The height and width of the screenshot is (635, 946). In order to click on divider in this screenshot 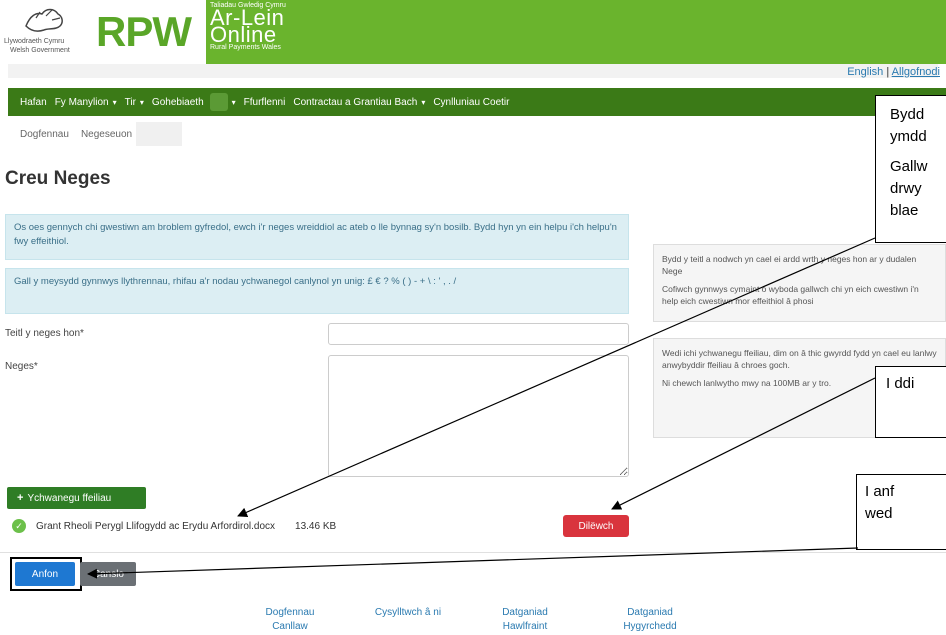, I will do `click(473, 552)`.